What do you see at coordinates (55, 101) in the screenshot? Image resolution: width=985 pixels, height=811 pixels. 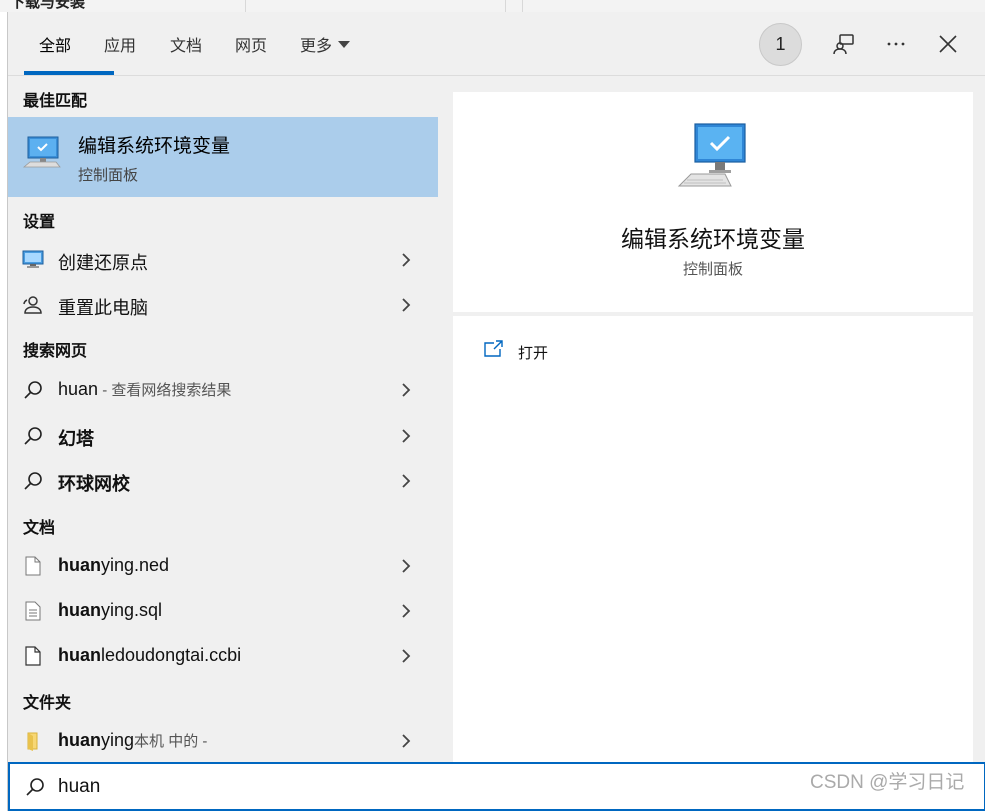 I see `section-best-match: 最佳匹配` at bounding box center [55, 101].